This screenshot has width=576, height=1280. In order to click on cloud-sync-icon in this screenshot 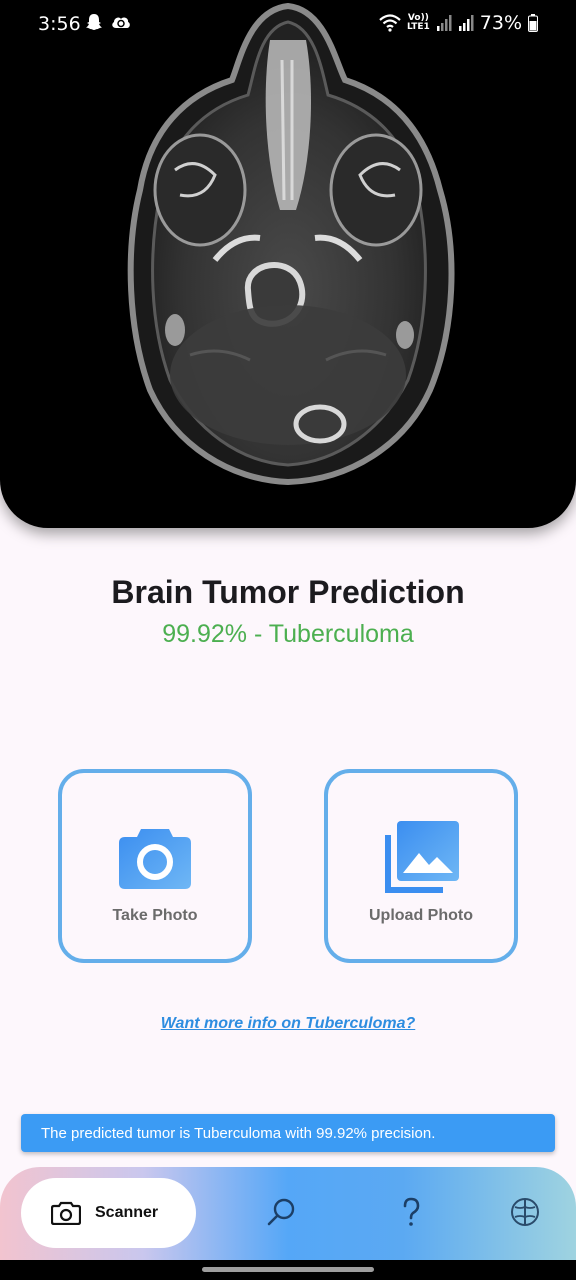, I will do `click(121, 22)`.